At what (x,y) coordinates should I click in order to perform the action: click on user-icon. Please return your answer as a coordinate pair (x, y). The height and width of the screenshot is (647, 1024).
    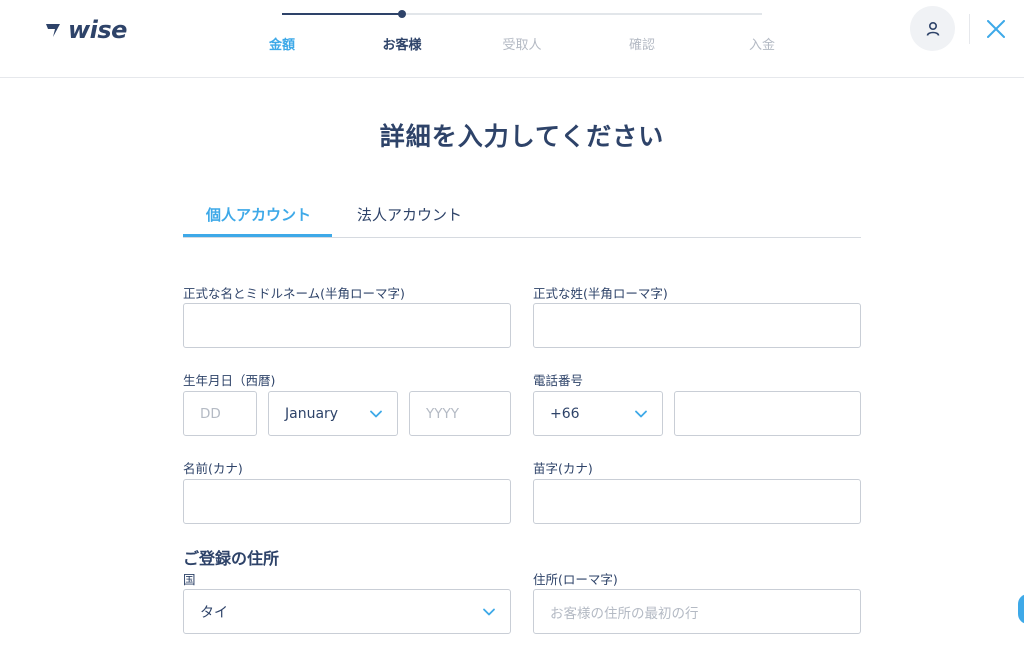
    Looking at the image, I should click on (932, 28).